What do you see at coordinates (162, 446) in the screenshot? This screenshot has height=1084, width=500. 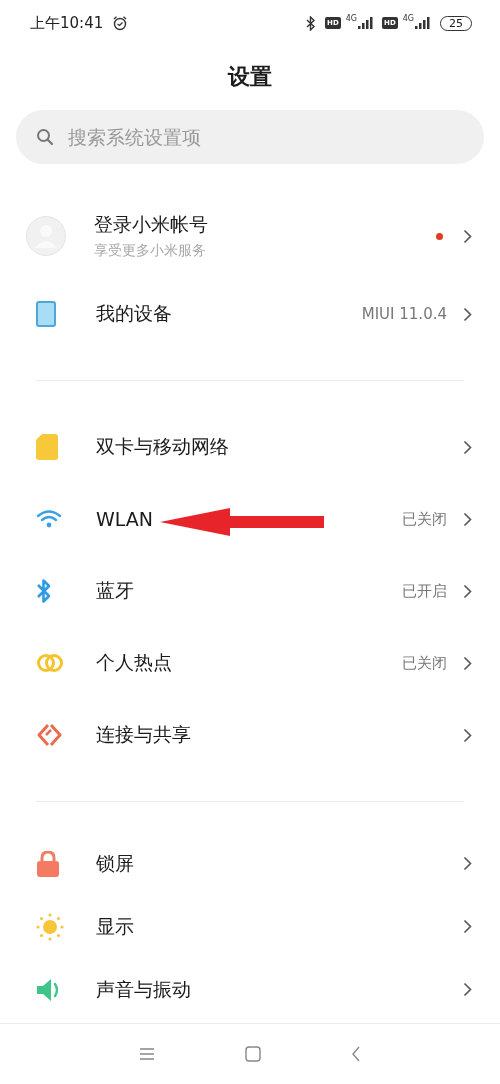 I see `item-label: 双卡与移动网络` at bounding box center [162, 446].